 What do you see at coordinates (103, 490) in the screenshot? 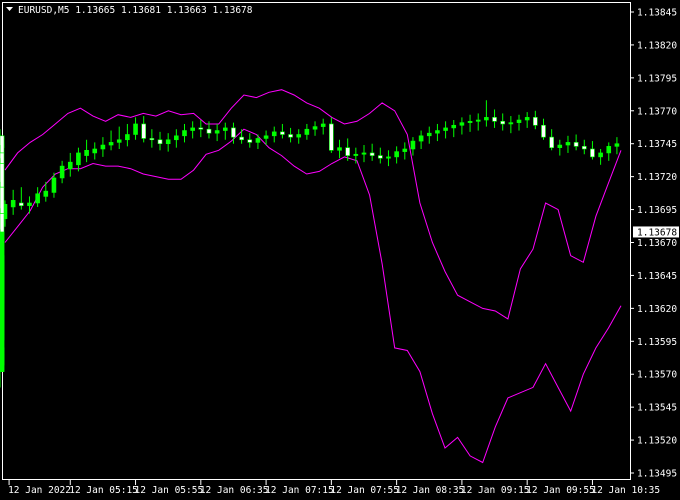
I see `x-tick-label: 12 Jan 05:15` at bounding box center [103, 490].